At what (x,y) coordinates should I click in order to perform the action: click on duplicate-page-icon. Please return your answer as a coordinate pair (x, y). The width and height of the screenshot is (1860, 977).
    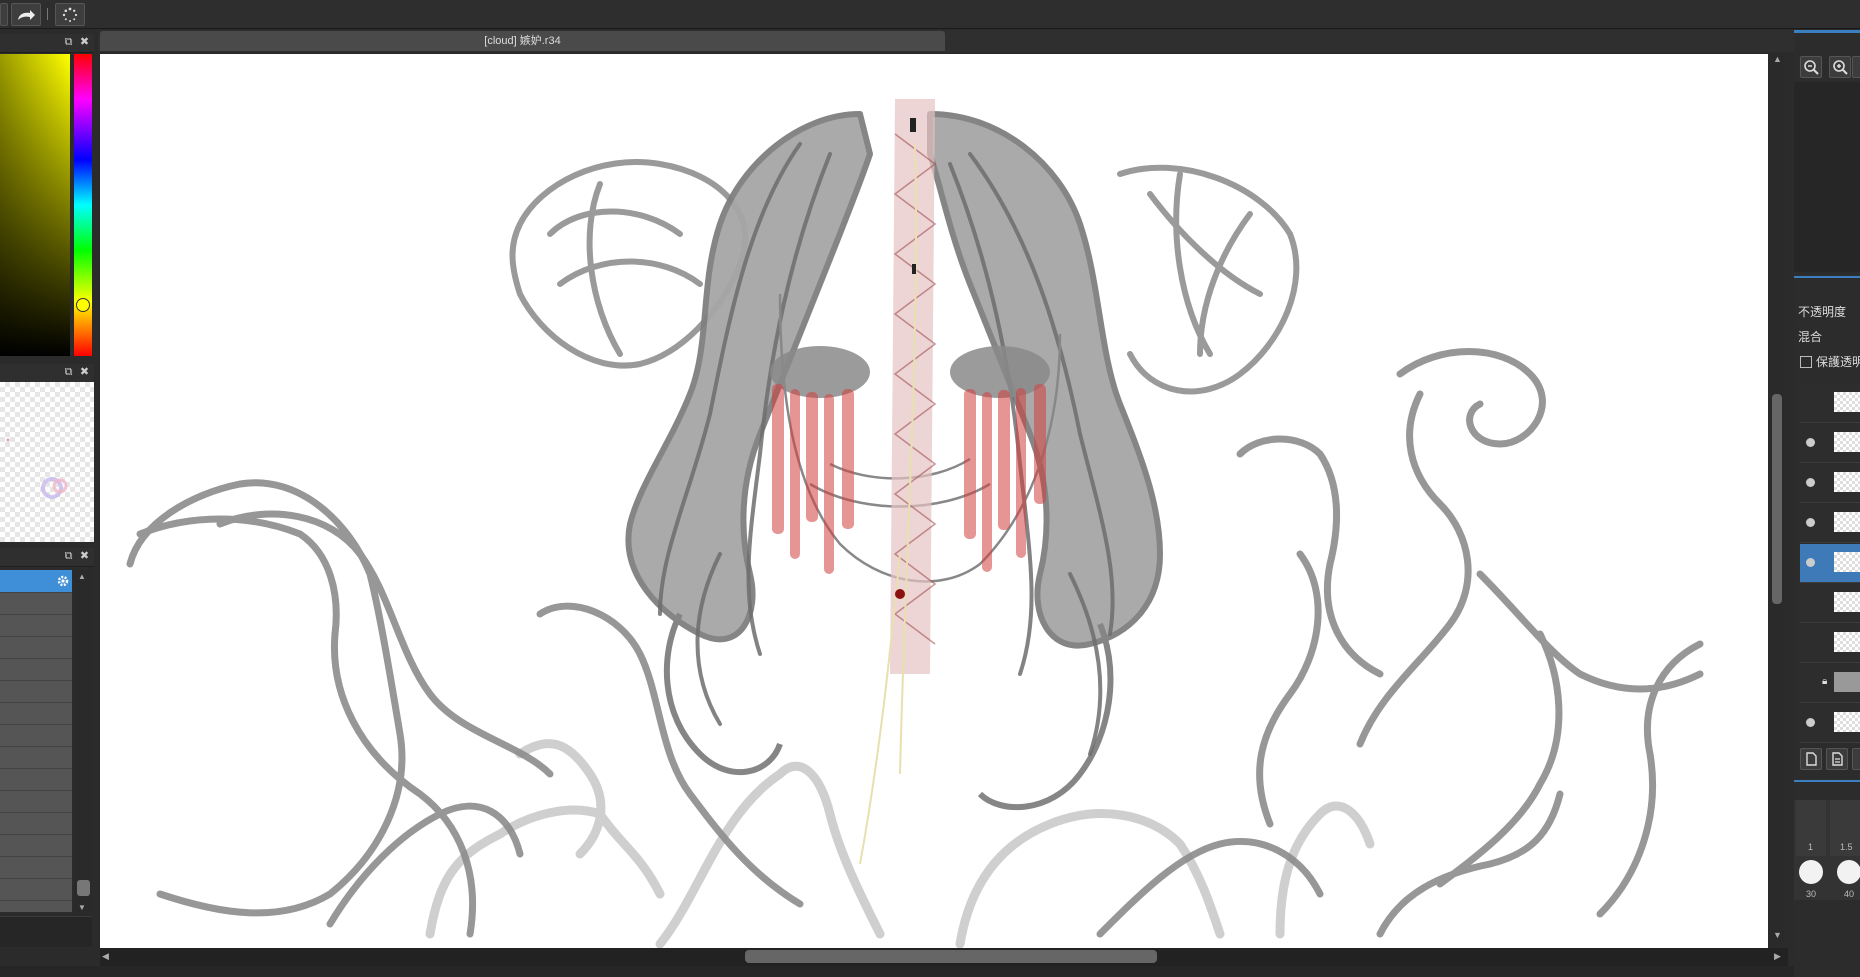
    Looking at the image, I should click on (1837, 759).